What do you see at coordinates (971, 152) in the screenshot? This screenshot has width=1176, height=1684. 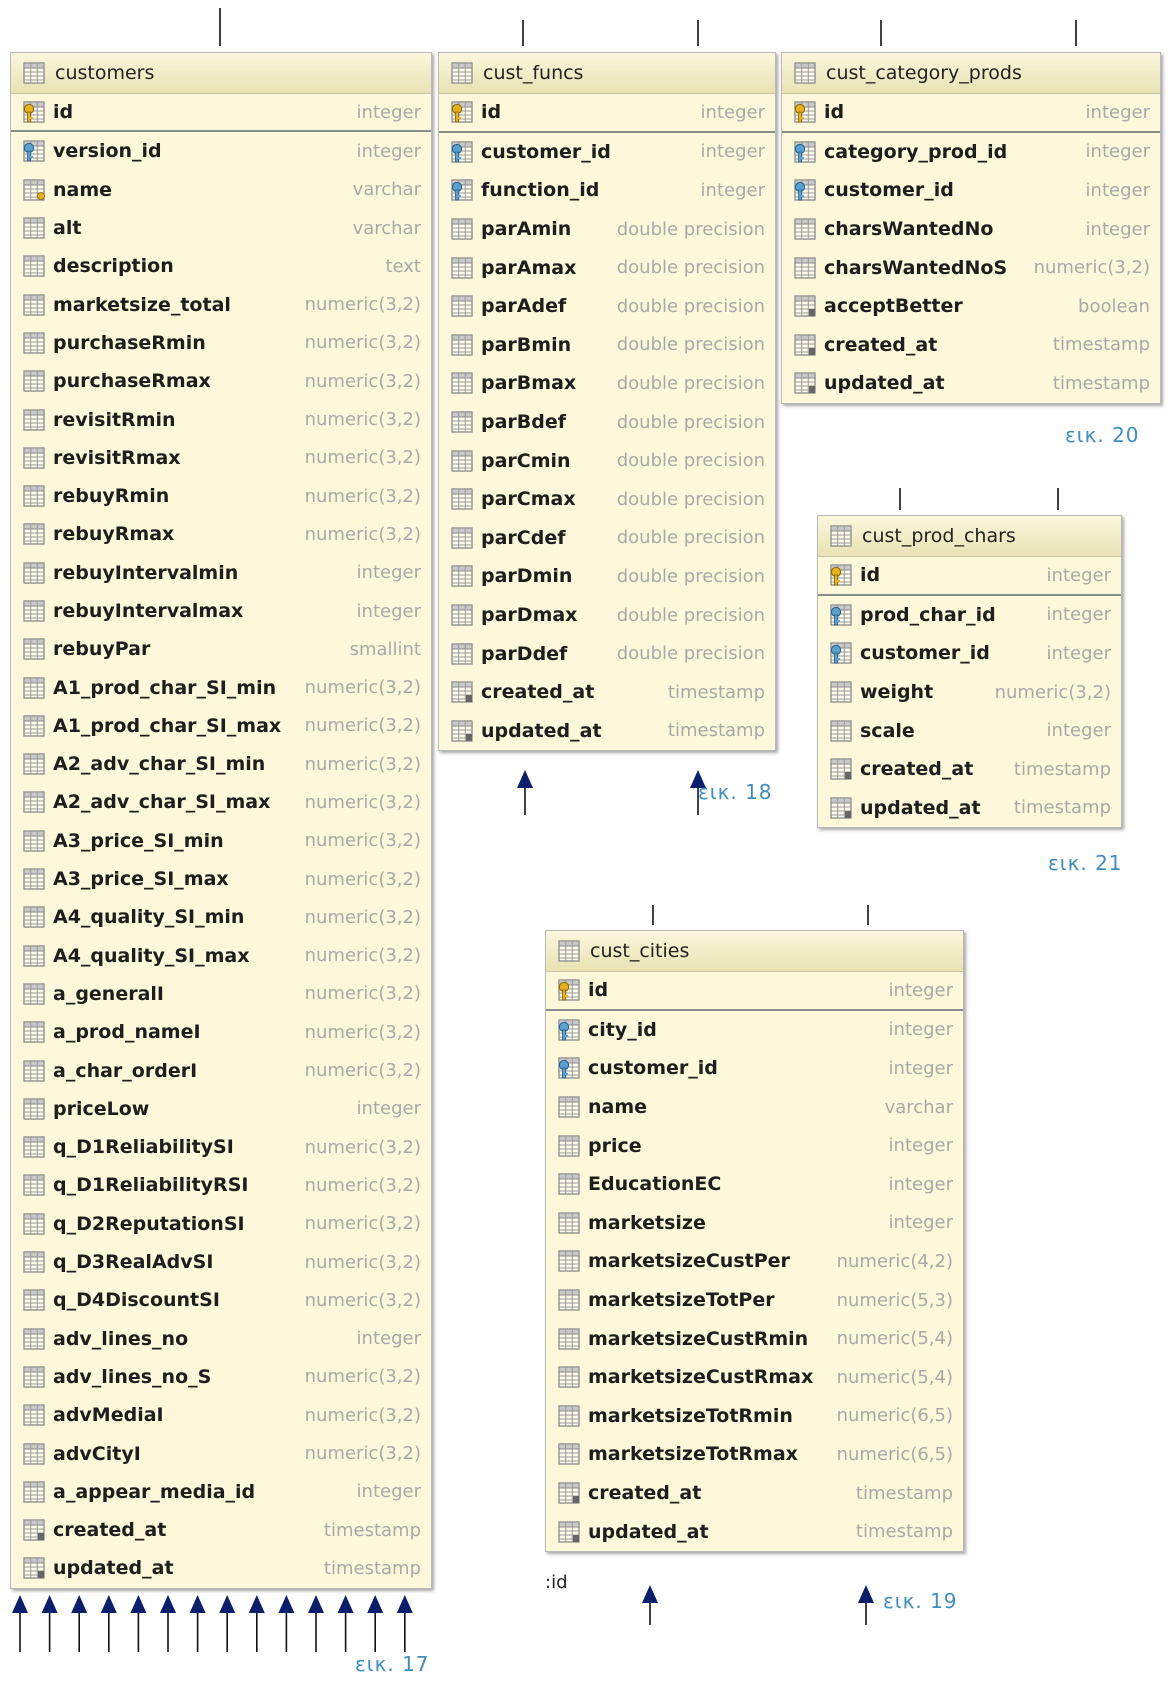 I see `column-row: category_prod_id integer` at bounding box center [971, 152].